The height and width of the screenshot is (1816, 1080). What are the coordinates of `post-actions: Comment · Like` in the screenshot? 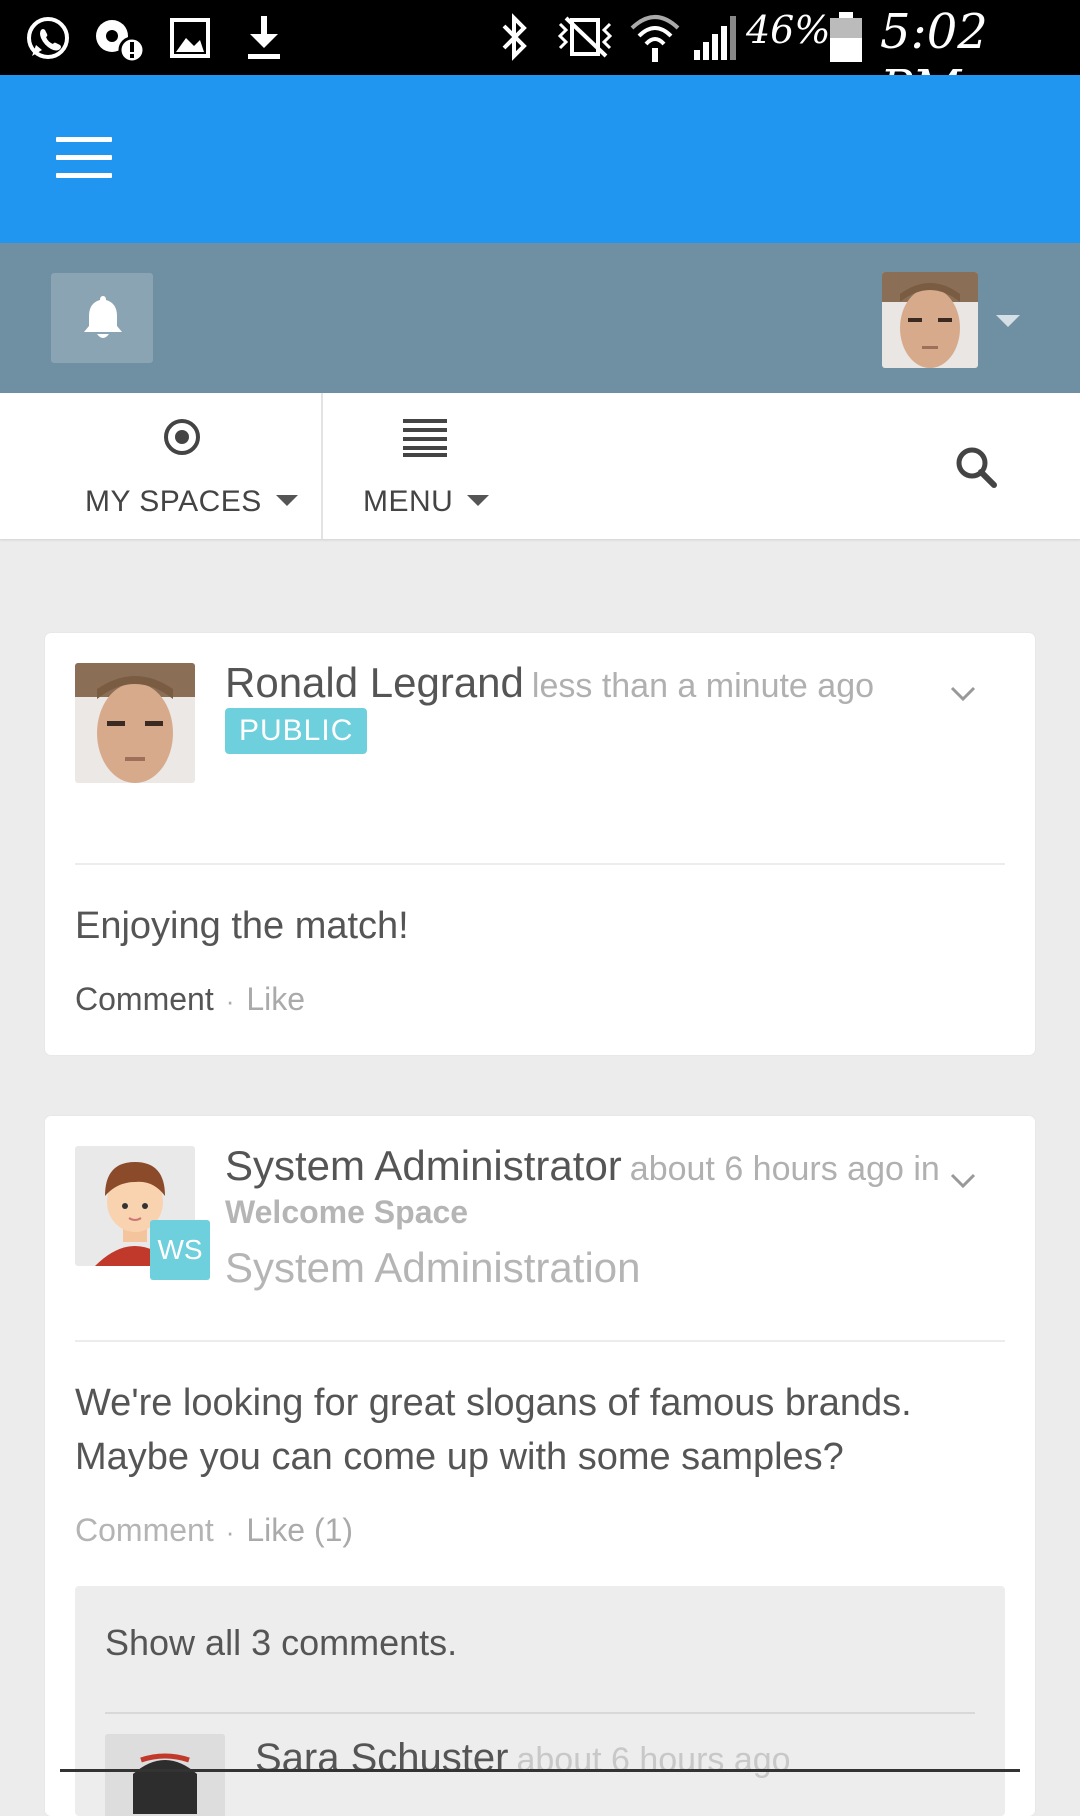 It's located at (190, 999).